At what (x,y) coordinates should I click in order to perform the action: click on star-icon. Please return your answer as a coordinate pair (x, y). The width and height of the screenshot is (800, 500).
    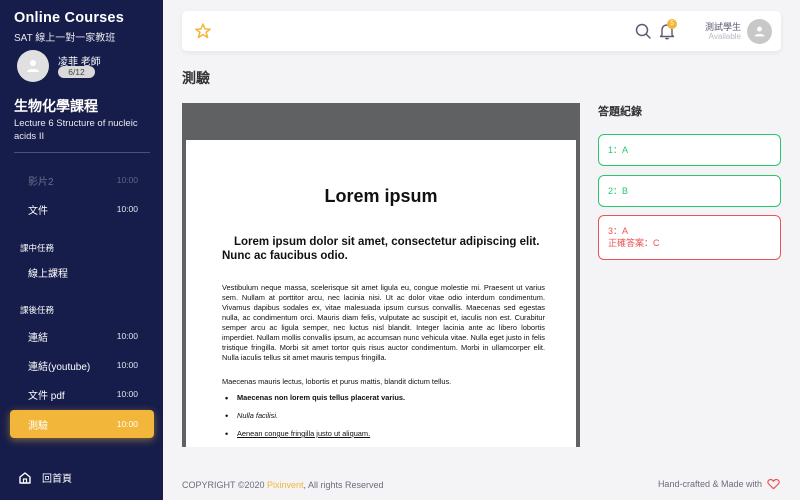
    Looking at the image, I should click on (203, 31).